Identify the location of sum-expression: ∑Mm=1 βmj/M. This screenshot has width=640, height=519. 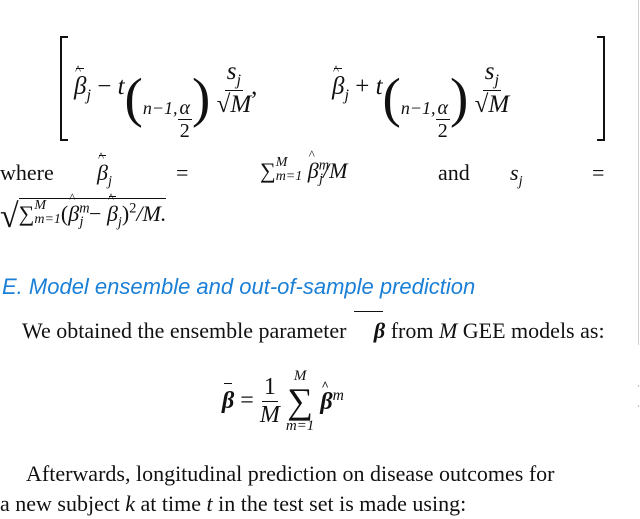
(303, 167).